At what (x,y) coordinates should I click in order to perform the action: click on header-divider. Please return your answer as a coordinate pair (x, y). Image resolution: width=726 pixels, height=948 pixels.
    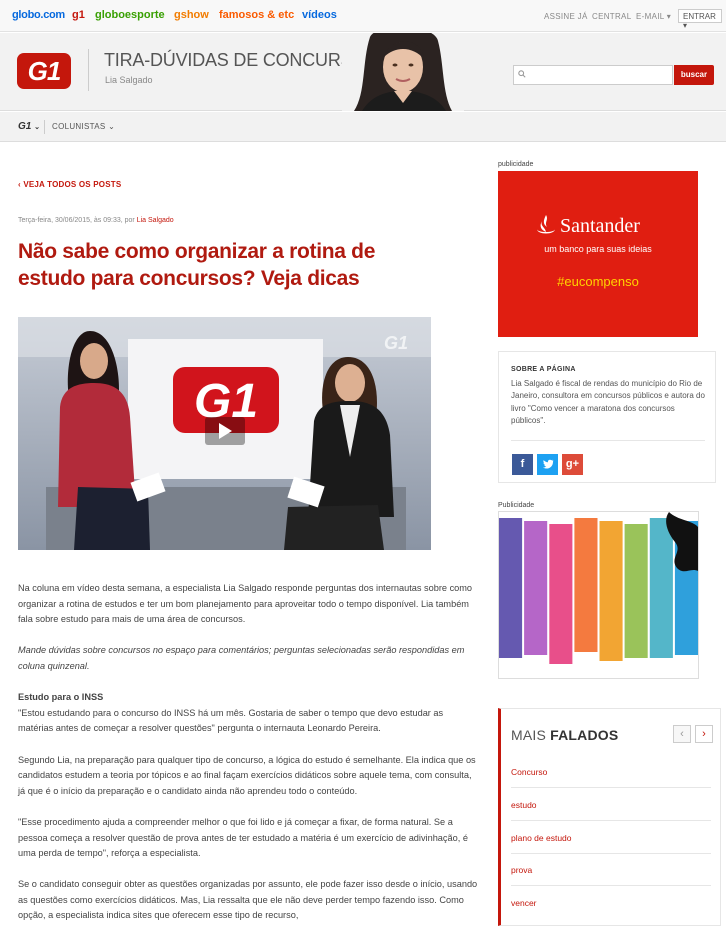
    Looking at the image, I should click on (88, 70).